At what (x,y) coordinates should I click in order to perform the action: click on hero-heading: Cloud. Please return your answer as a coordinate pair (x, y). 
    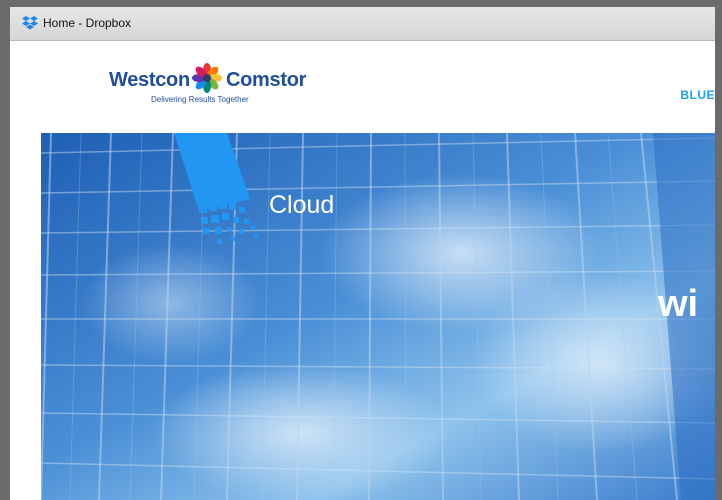
    Looking at the image, I should click on (302, 205).